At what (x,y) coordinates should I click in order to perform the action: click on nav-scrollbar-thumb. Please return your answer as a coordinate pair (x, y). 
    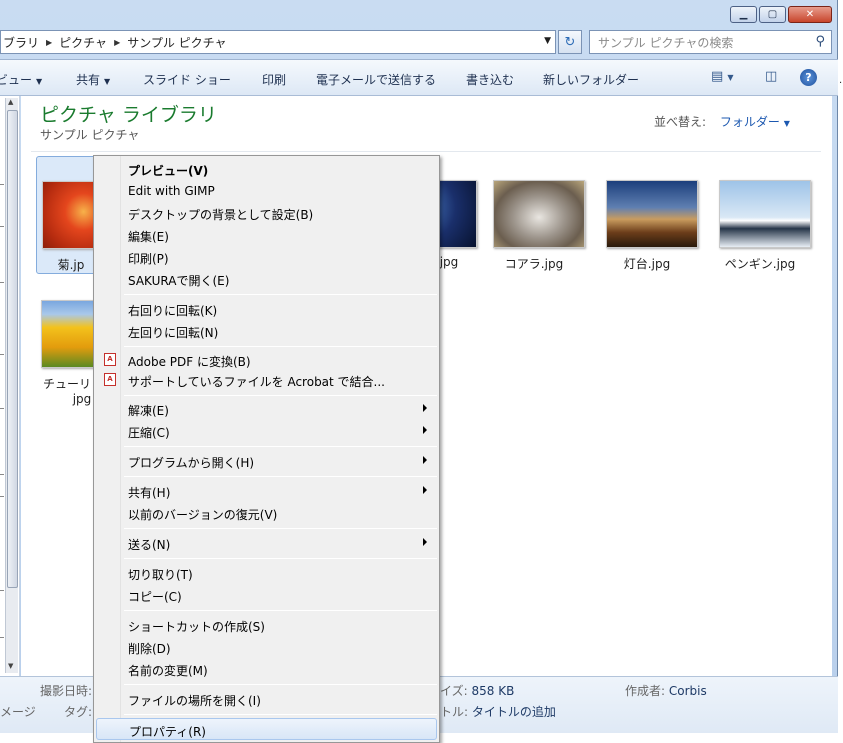
    Looking at the image, I should click on (12, 349).